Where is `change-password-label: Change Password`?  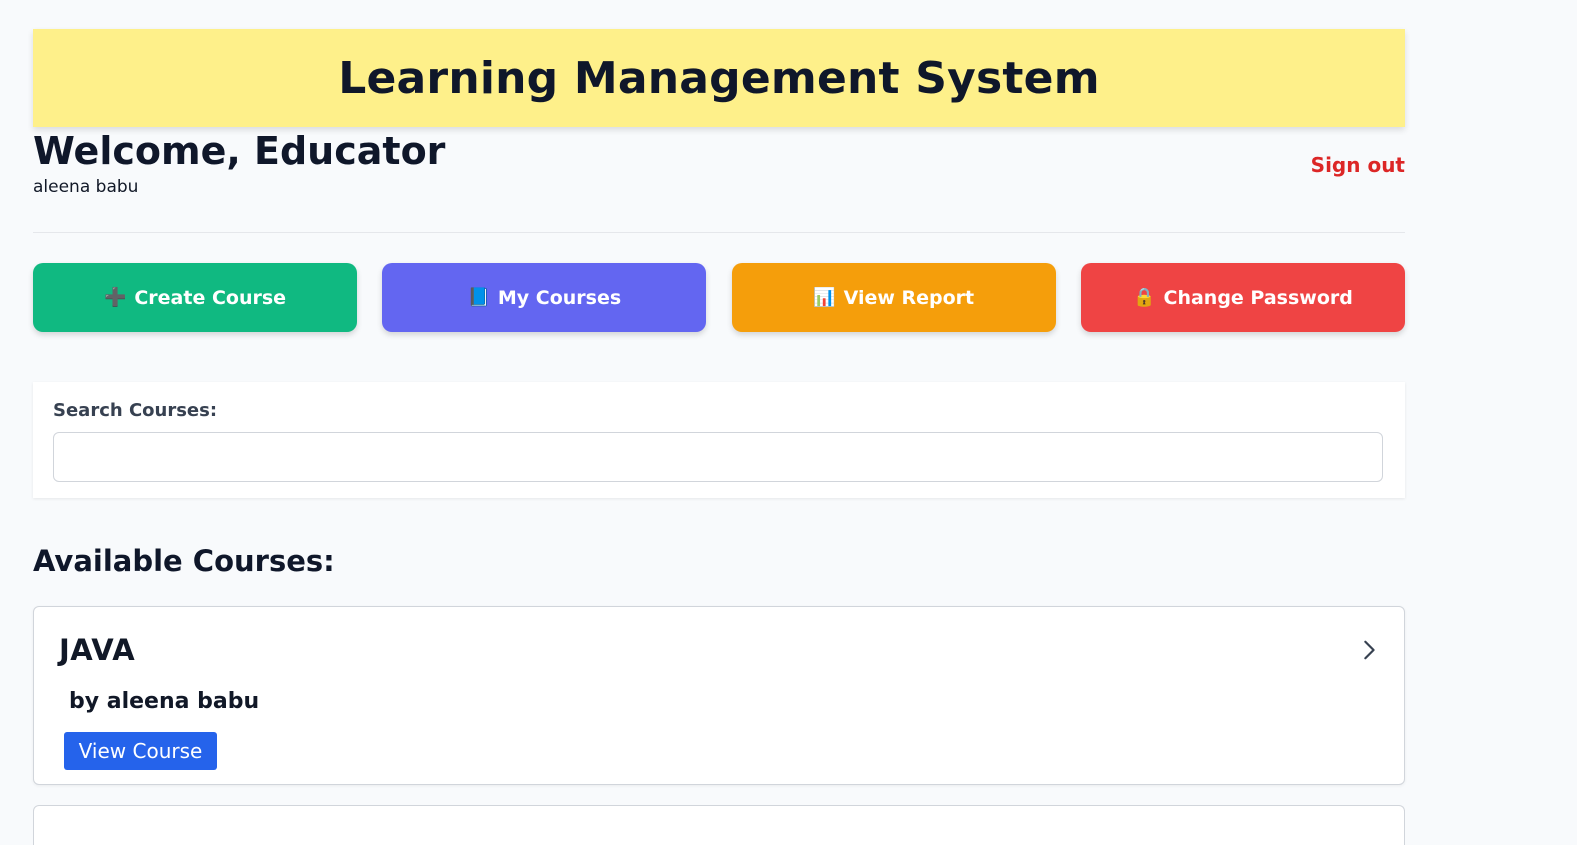 change-password-label: Change Password is located at coordinates (1258, 297).